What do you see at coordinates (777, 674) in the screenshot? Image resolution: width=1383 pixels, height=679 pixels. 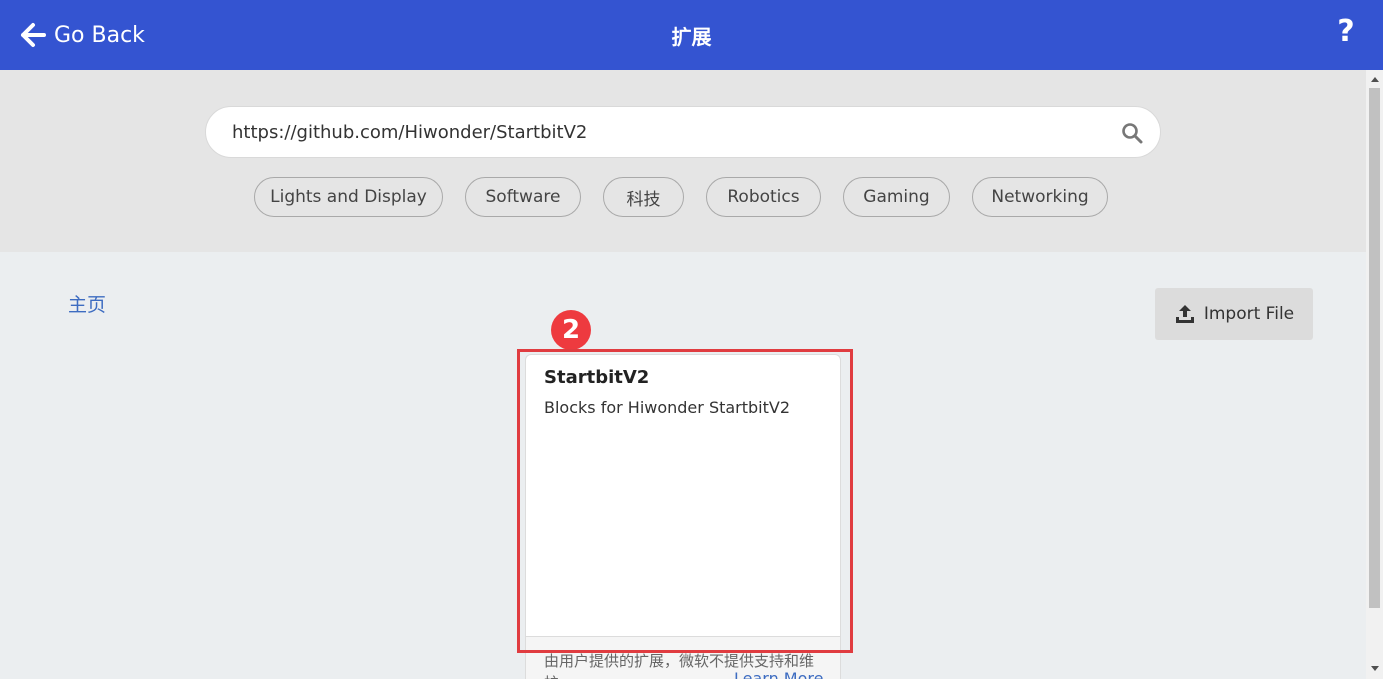 I see `learn-more-link: Learn More` at bounding box center [777, 674].